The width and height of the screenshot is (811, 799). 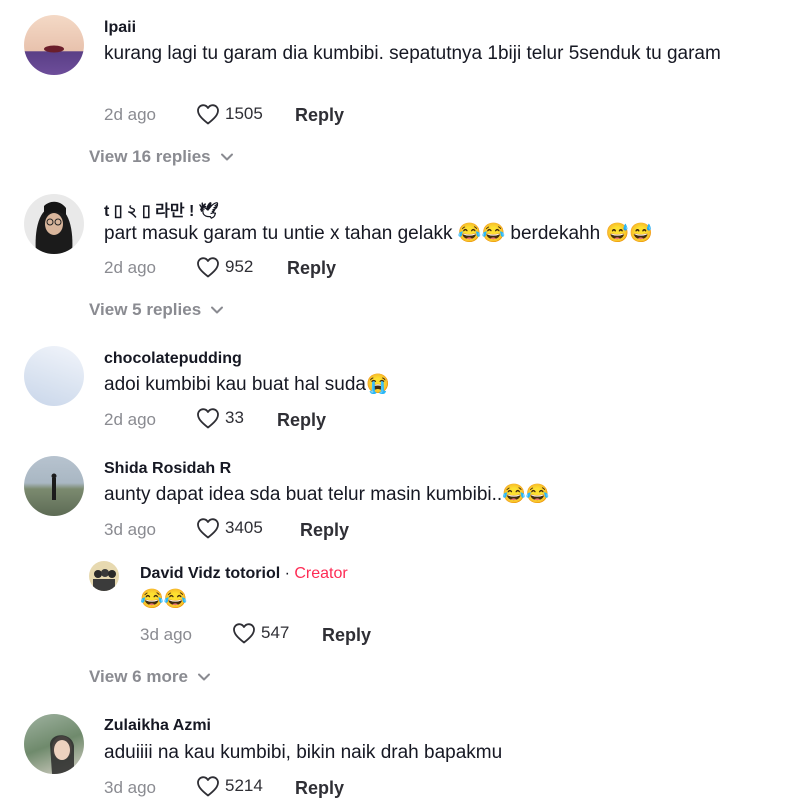 I want to click on view-replies-button: View 16 replies, so click(x=161, y=157).